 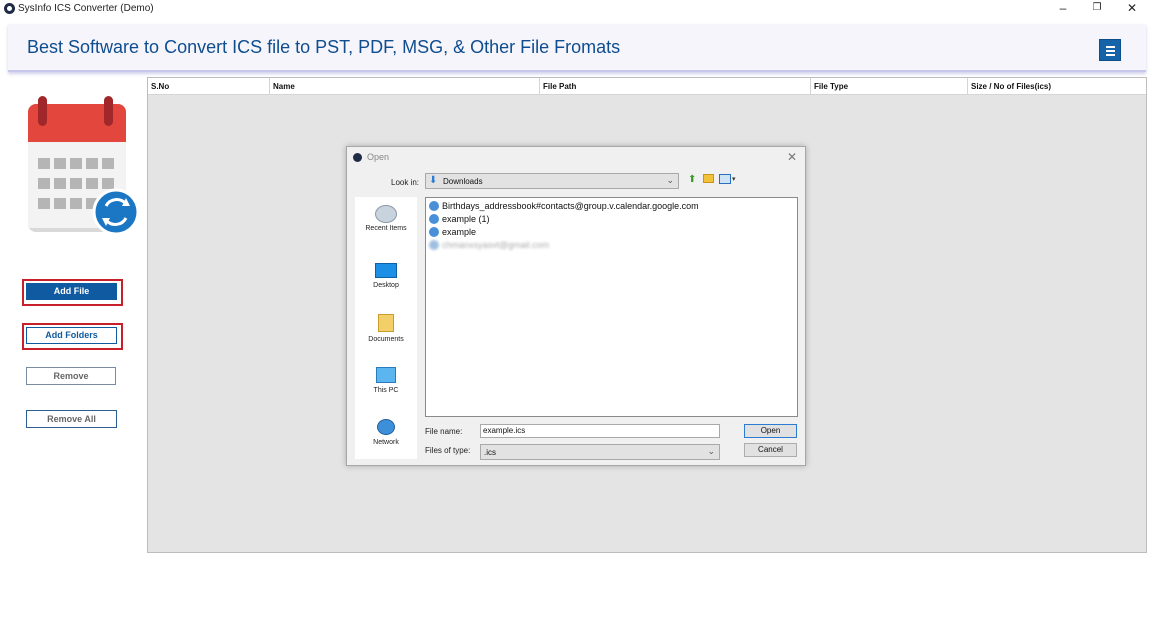 What do you see at coordinates (357, 157) in the screenshot?
I see `dialog-app-icon` at bounding box center [357, 157].